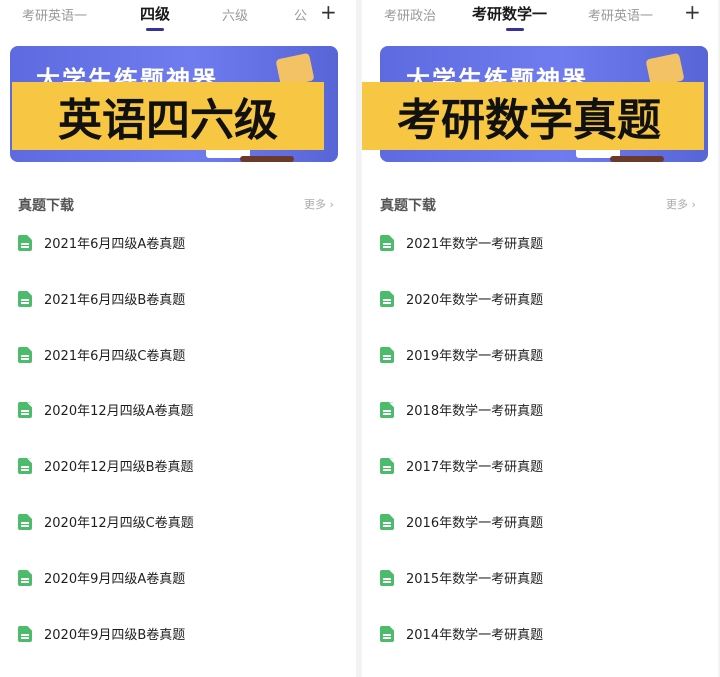 This screenshot has width=720, height=677. I want to click on tab-gong-truncated: 公, so click(300, 14).